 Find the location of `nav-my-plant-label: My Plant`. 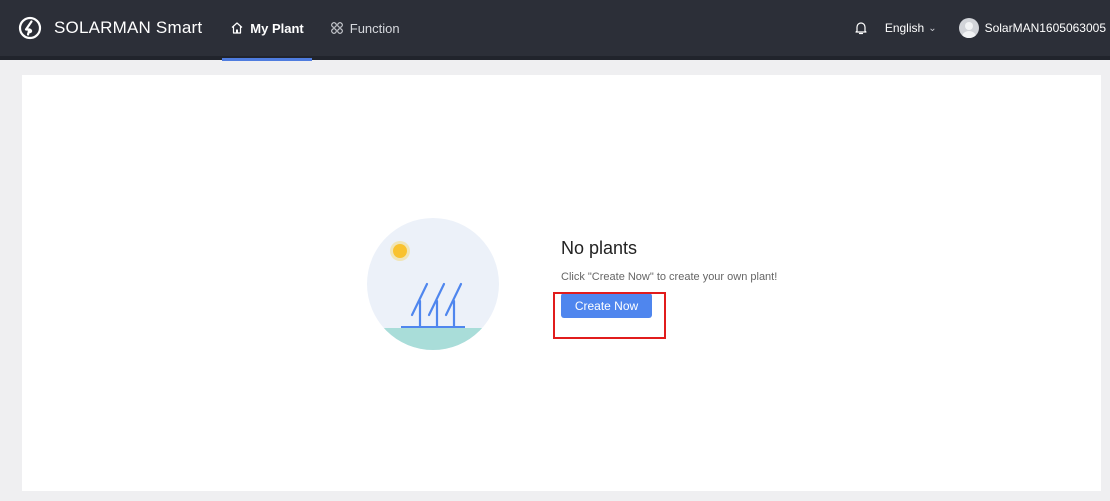

nav-my-plant-label: My Plant is located at coordinates (277, 28).